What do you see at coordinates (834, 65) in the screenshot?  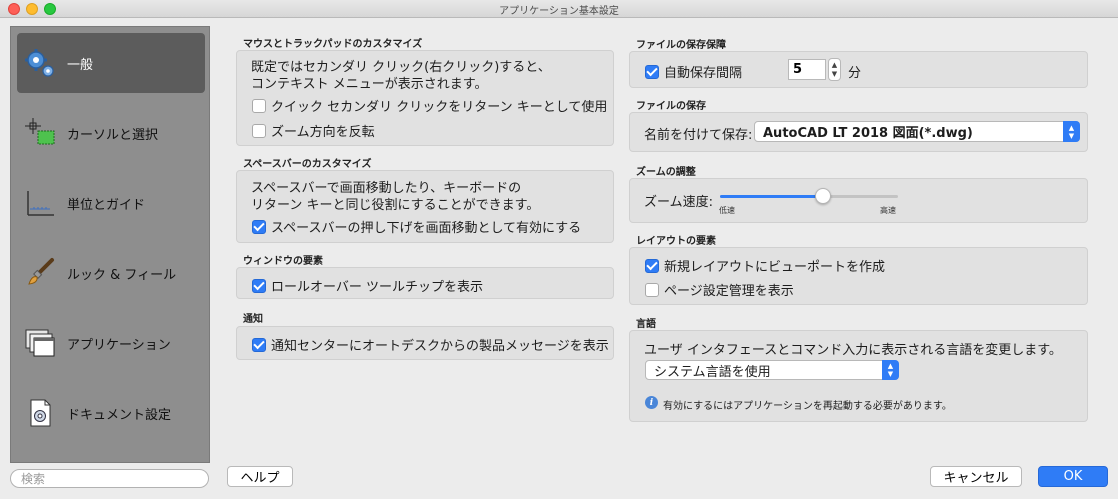 I see `chevron-up-icon: ▲` at bounding box center [834, 65].